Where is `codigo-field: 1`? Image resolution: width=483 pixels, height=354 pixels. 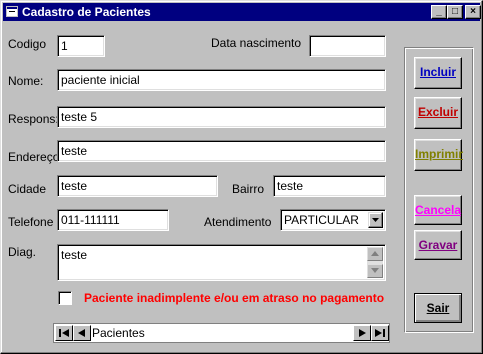
codigo-field: 1 is located at coordinates (81, 46).